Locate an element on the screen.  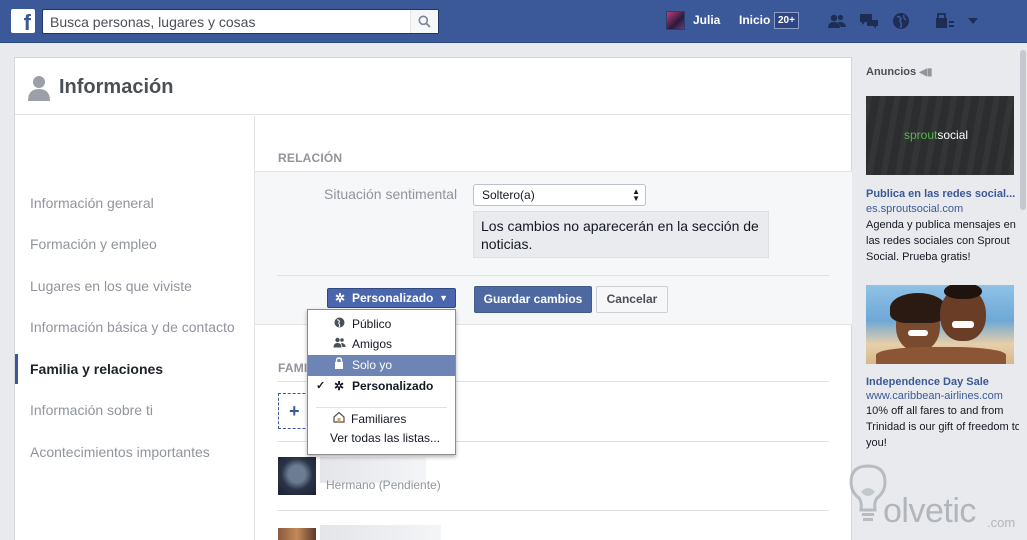
home-link: Inicio is located at coordinates (754, 20).